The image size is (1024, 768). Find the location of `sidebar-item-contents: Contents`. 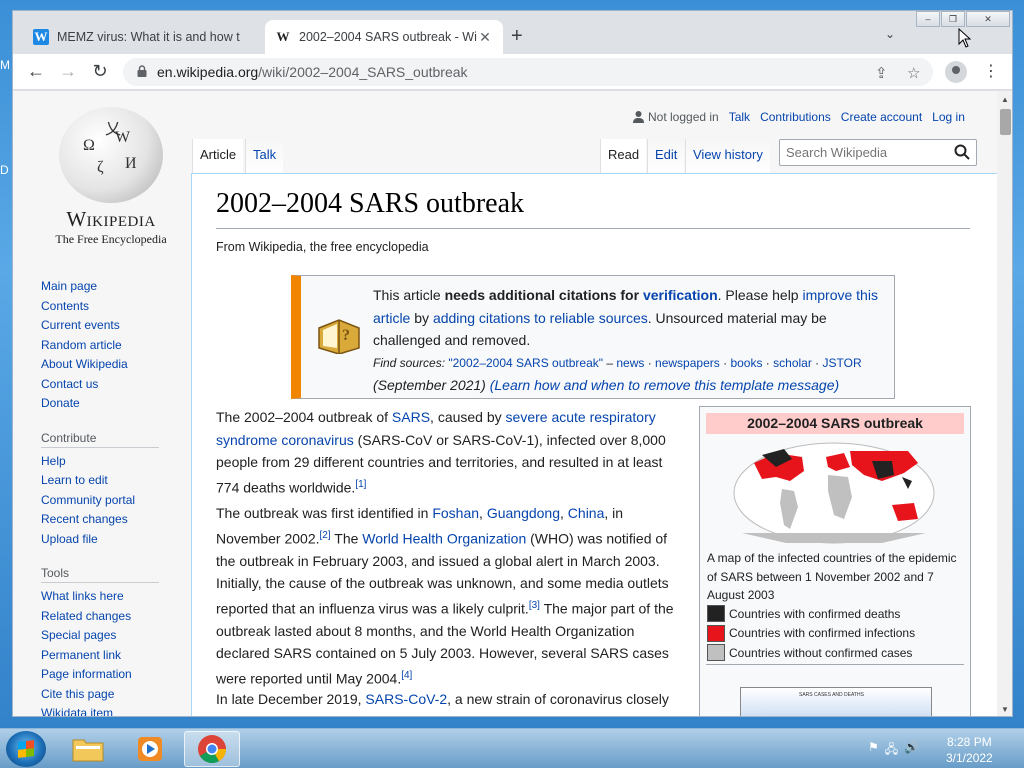

sidebar-item-contents: Contents is located at coordinates (116, 307).